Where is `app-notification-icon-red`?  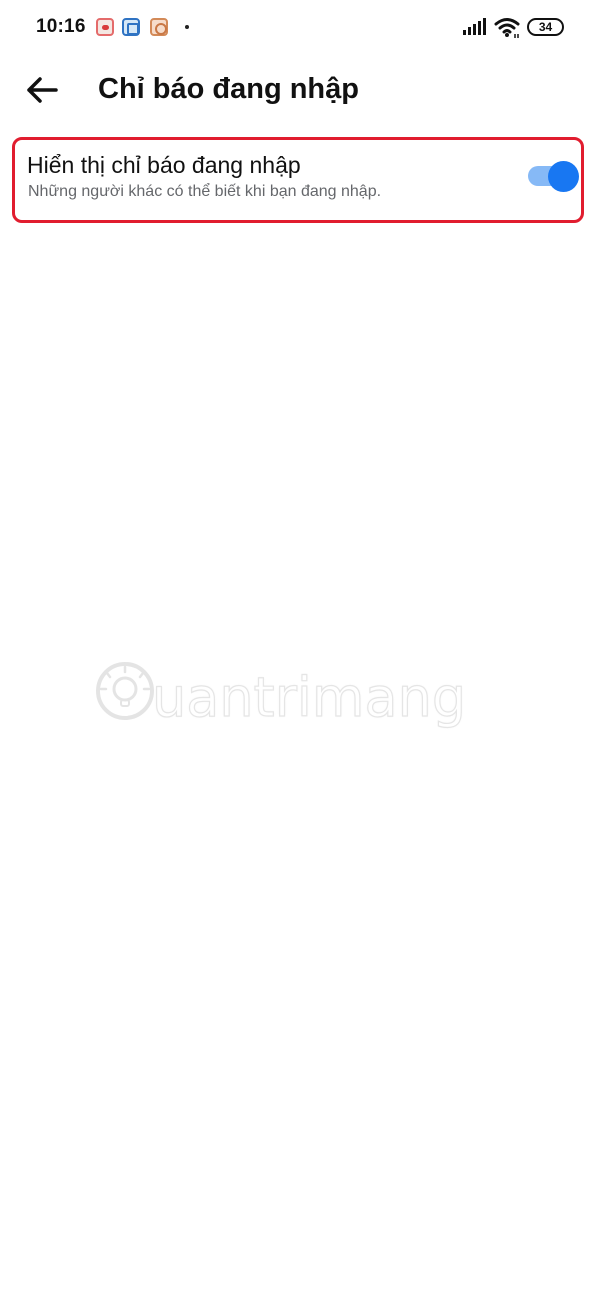 app-notification-icon-red is located at coordinates (105, 27).